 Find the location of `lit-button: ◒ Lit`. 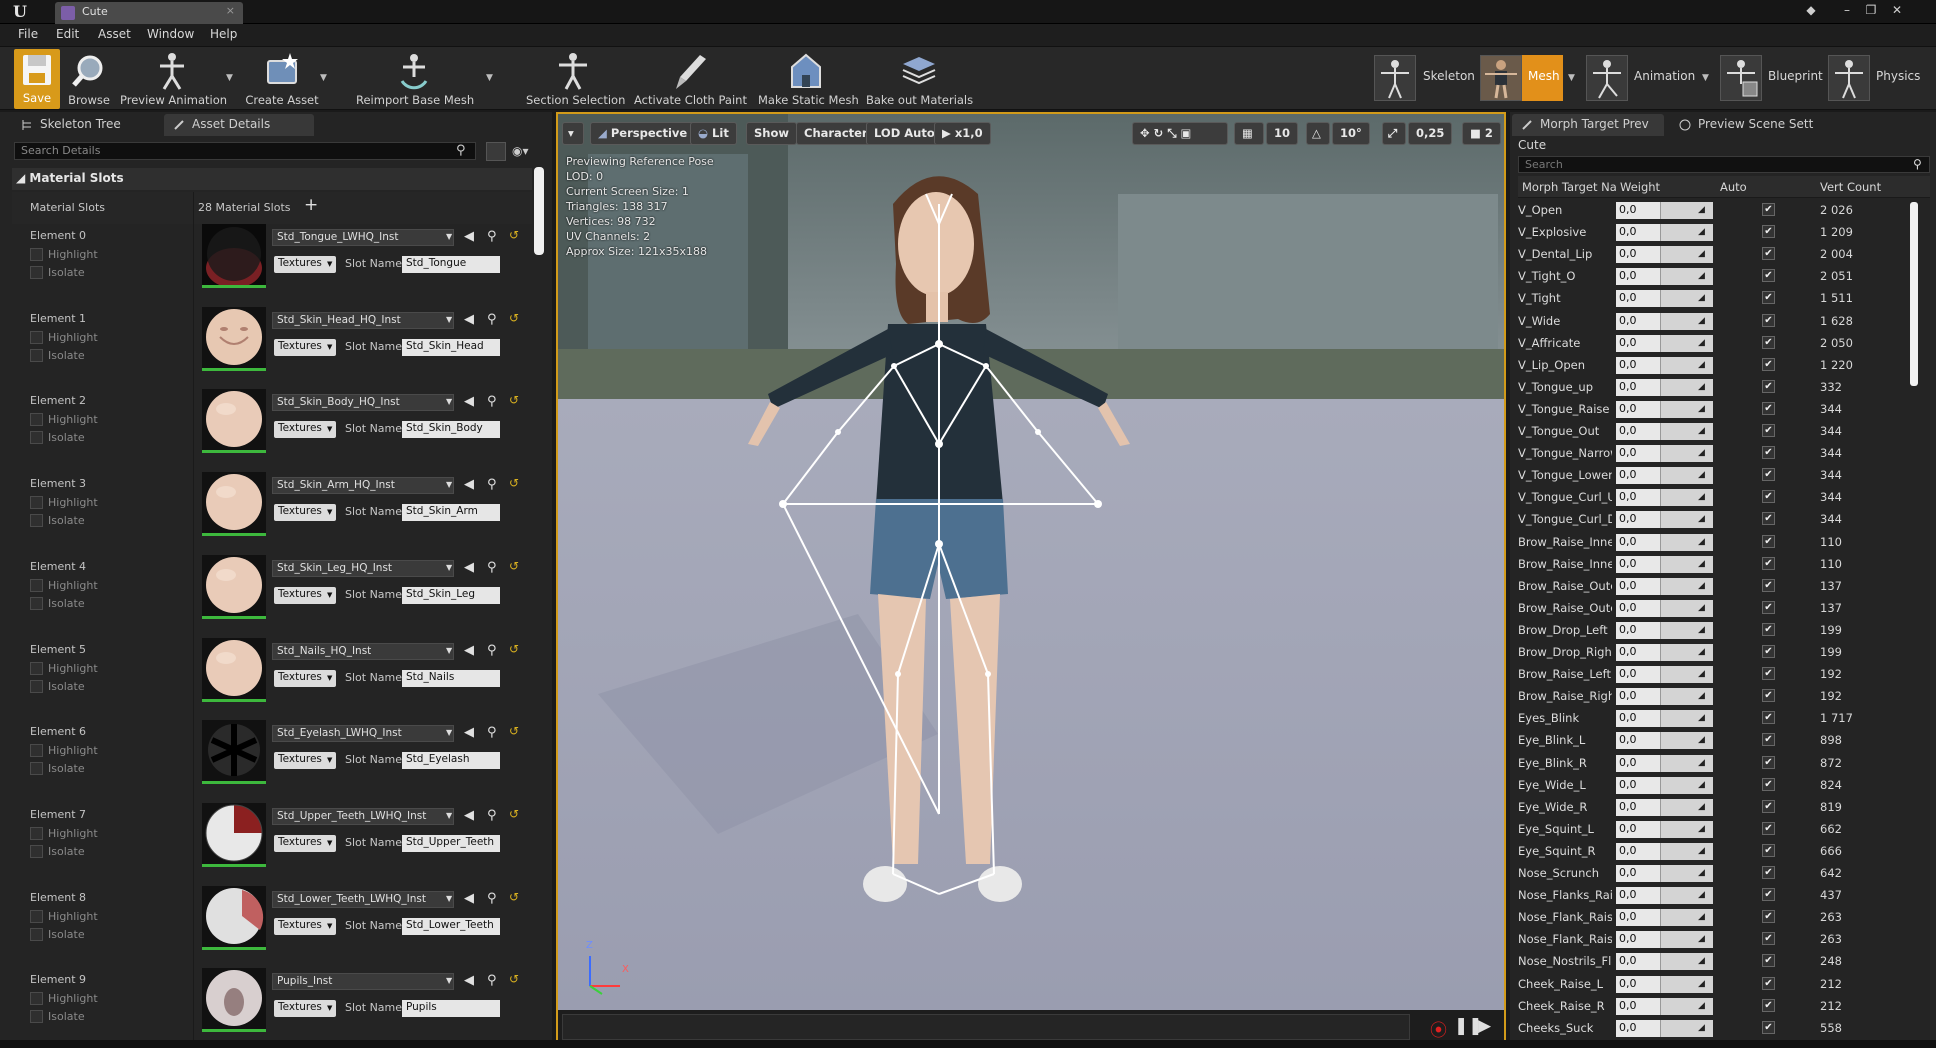

lit-button: ◒ Lit is located at coordinates (713, 133).